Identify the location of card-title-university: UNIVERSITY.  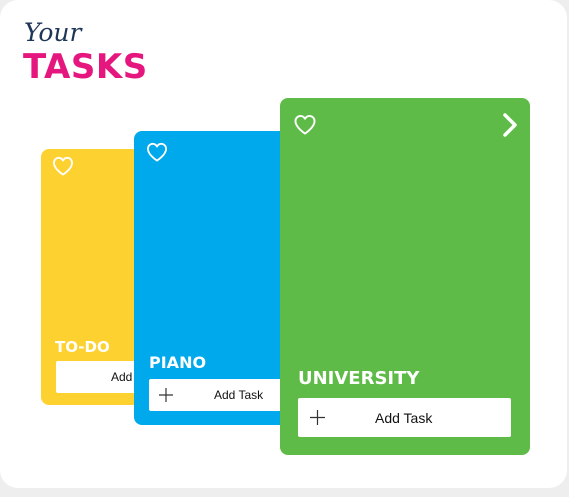
(359, 378).